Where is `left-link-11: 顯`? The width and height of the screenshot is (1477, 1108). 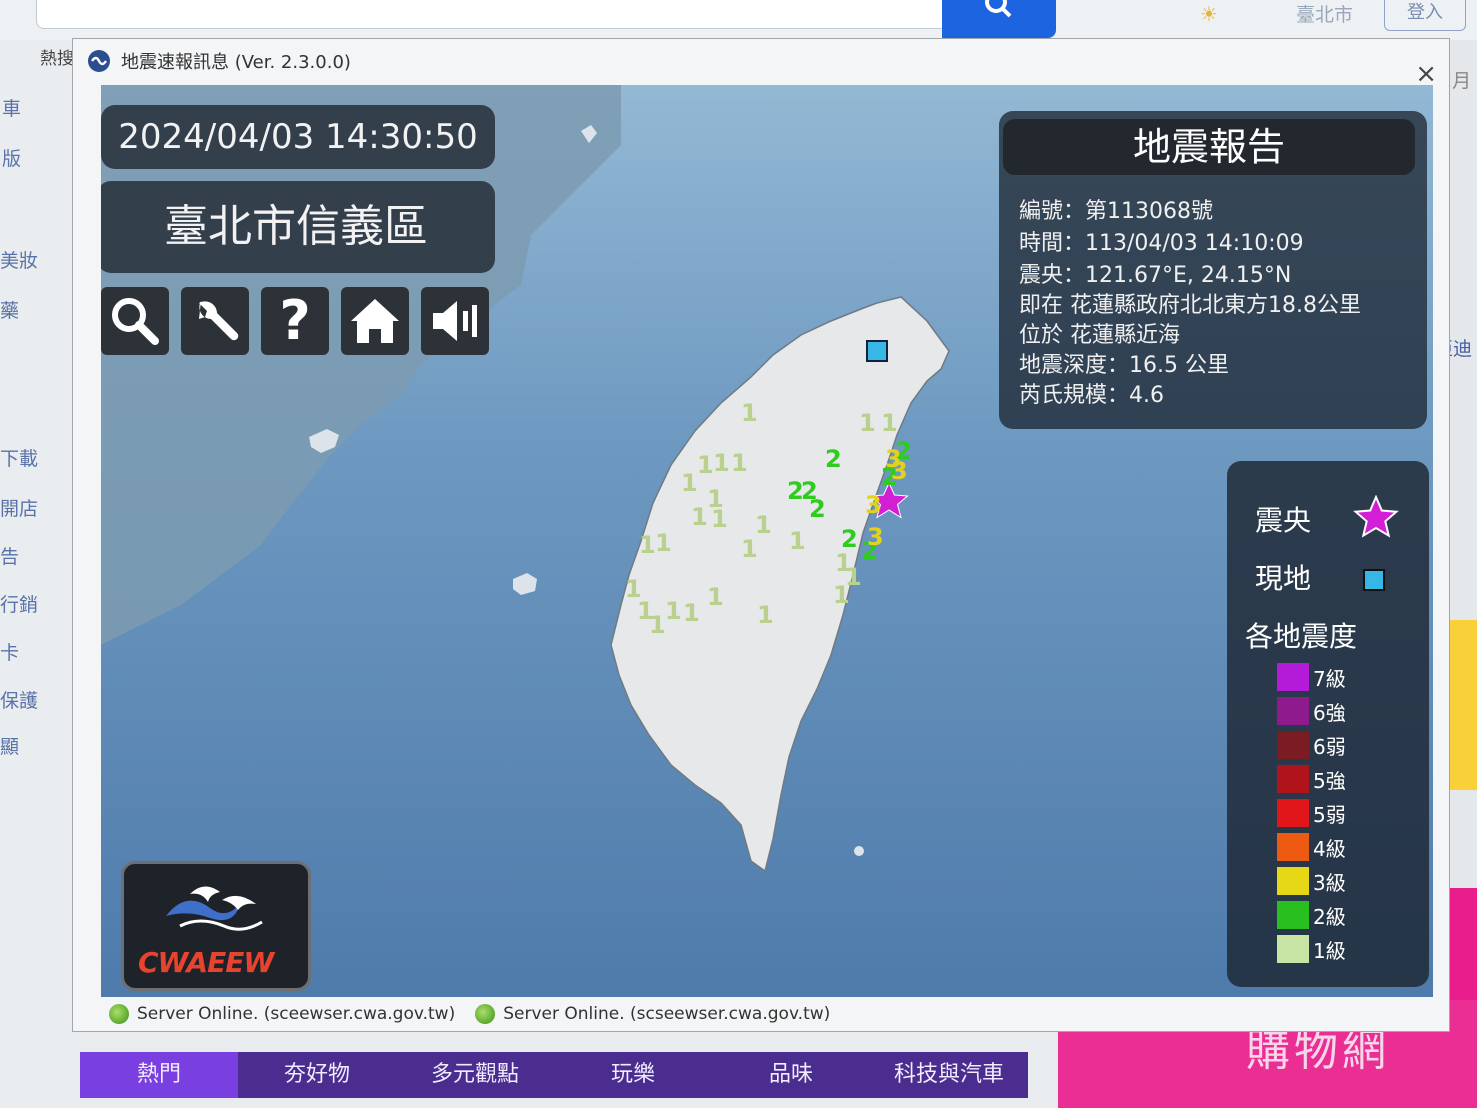
left-link-11: 顯 is located at coordinates (9, 745).